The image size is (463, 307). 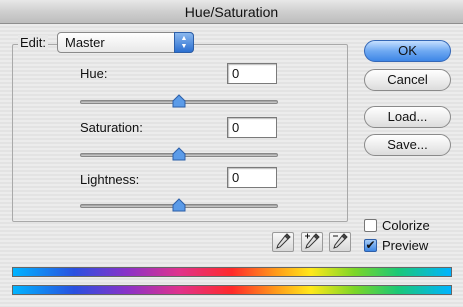 What do you see at coordinates (110, 179) in the screenshot?
I see `lightness-label: Lightness:` at bounding box center [110, 179].